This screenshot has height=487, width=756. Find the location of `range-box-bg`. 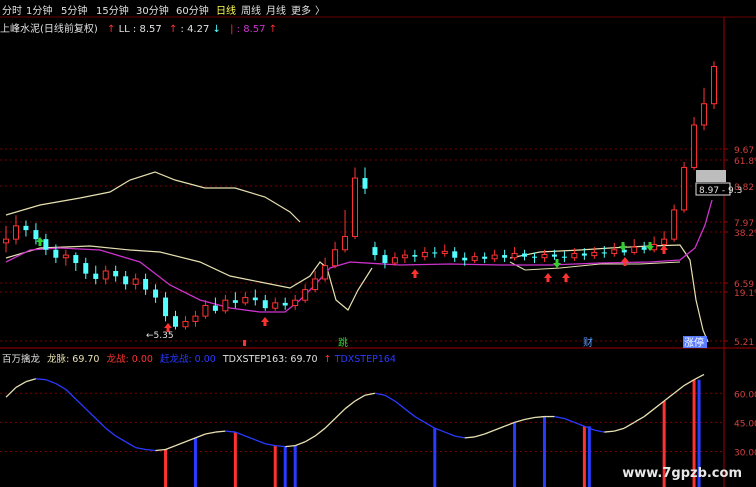

range-box-bg is located at coordinates (711, 176).